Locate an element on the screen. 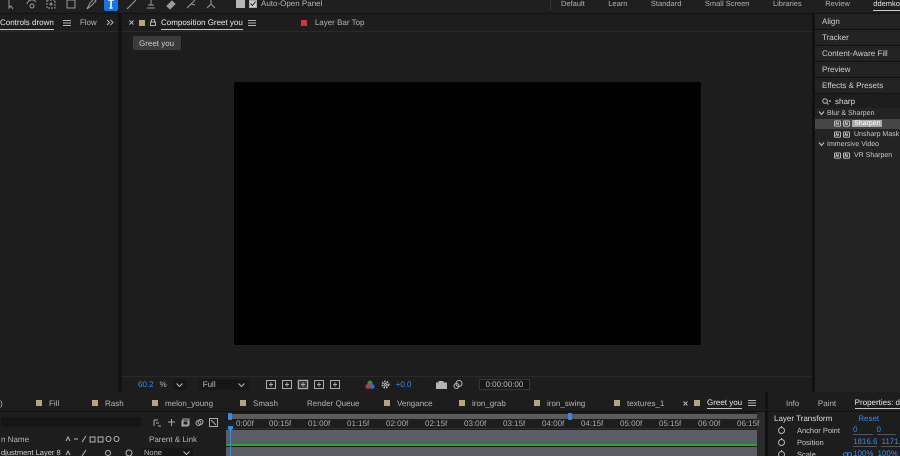 The height and width of the screenshot is (456, 900). composition-tab: Smash is located at coordinates (265, 403).